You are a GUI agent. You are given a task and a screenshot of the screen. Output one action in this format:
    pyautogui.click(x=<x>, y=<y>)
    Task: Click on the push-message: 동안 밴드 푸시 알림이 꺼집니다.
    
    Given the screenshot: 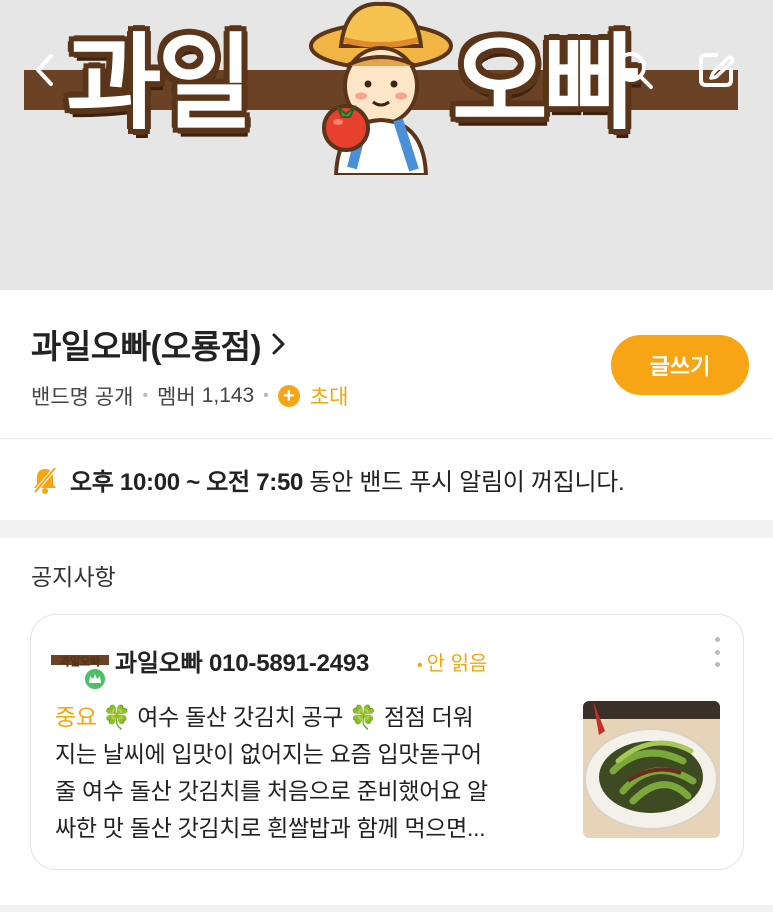 What is the action you would take?
    pyautogui.click(x=467, y=482)
    